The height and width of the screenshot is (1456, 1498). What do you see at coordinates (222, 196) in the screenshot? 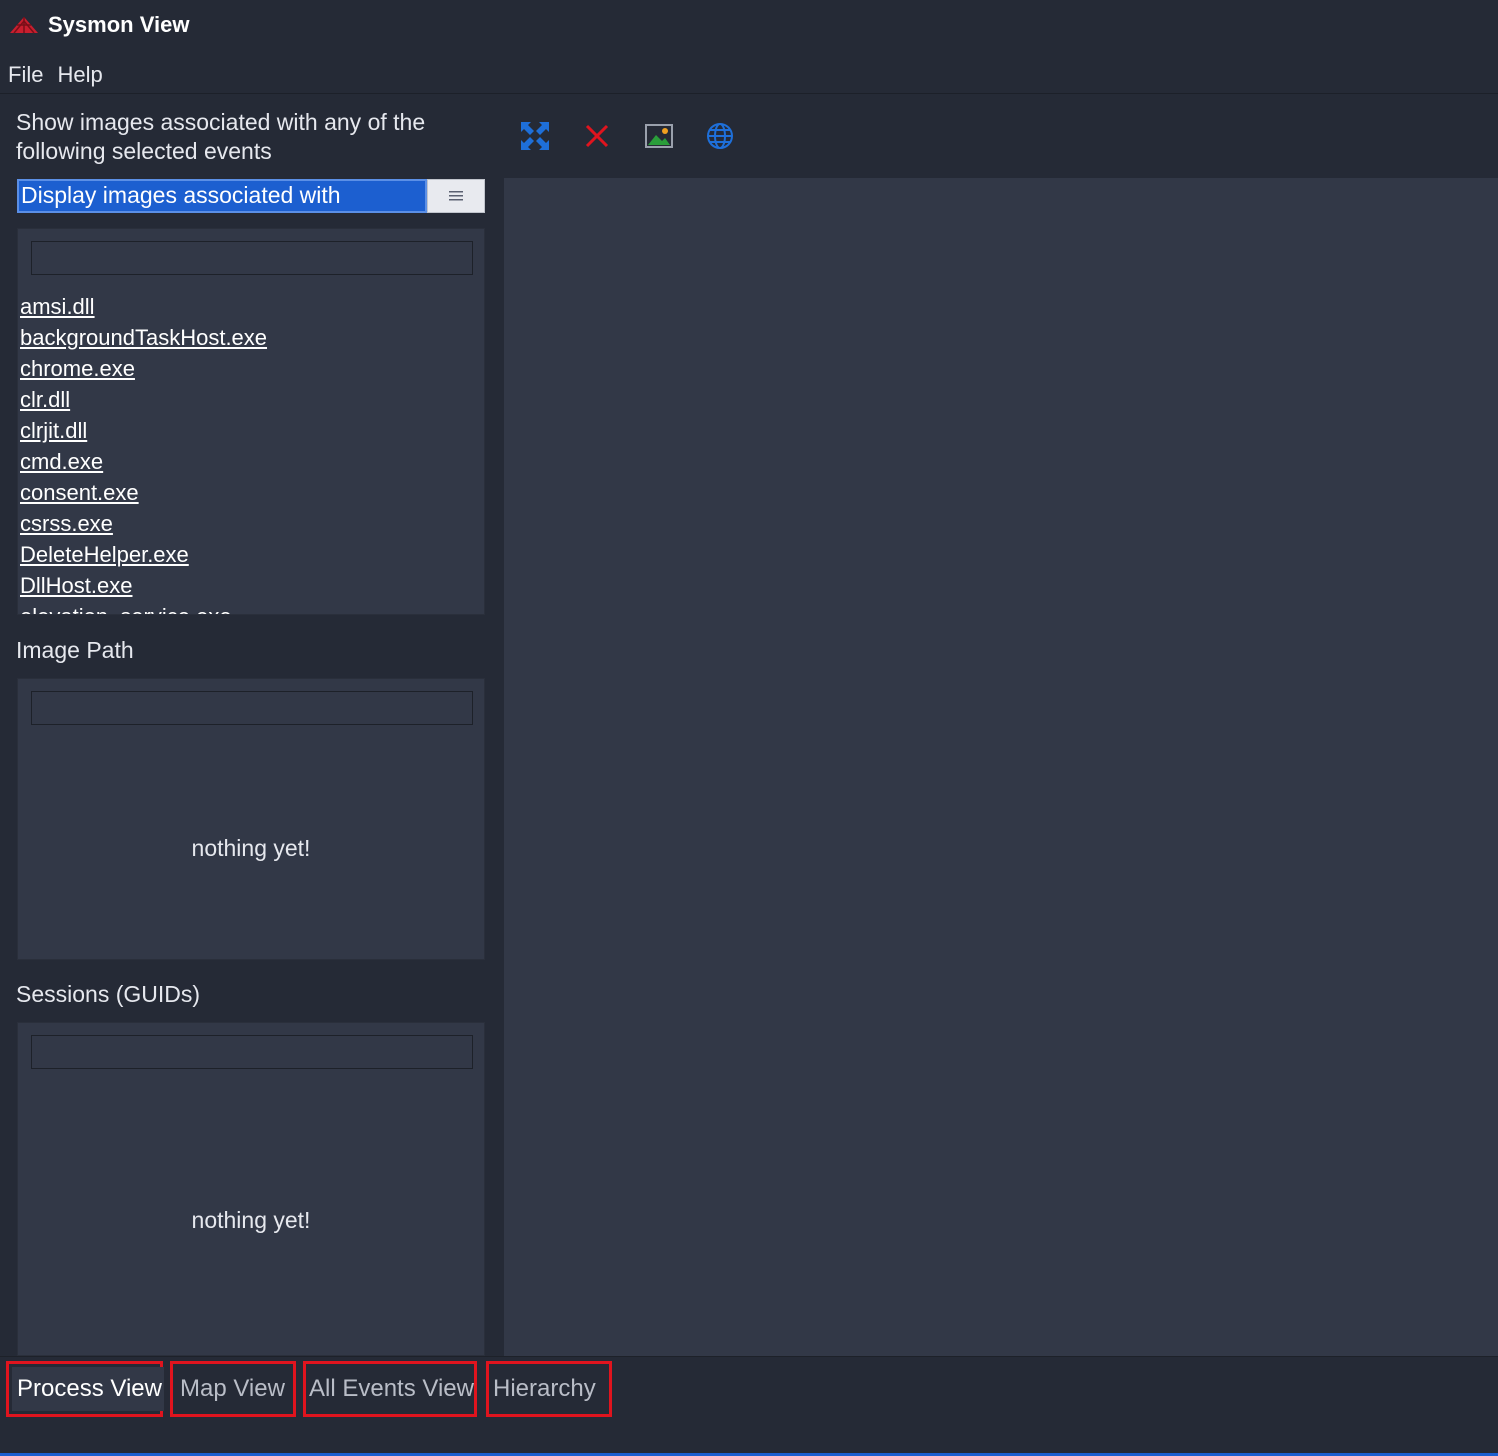
I see `event-select-value: Display images associated with` at bounding box center [222, 196].